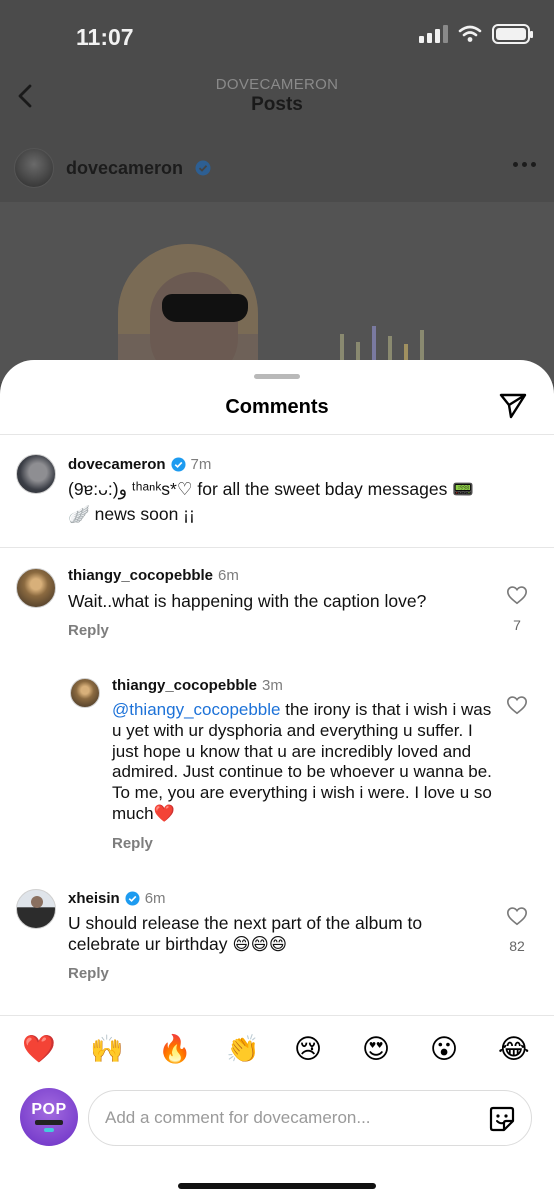 The image size is (554, 1200). Describe the element at coordinates (514, 1050) in the screenshot. I see `emoji-laughing: 😂` at that location.